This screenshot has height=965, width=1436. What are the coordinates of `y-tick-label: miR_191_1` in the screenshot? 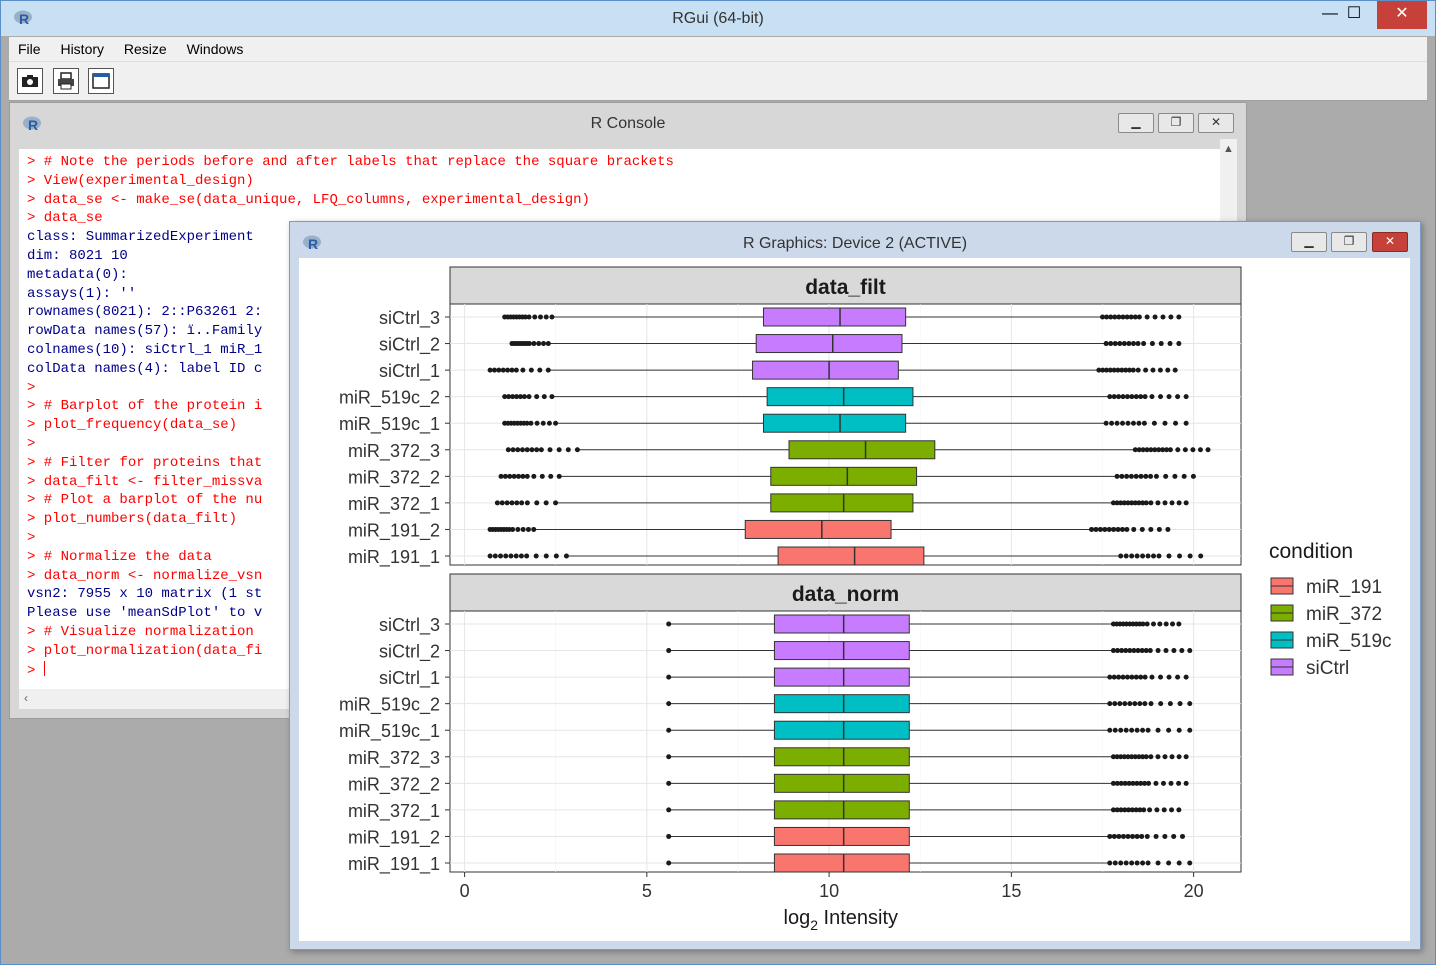 It's located at (394, 557).